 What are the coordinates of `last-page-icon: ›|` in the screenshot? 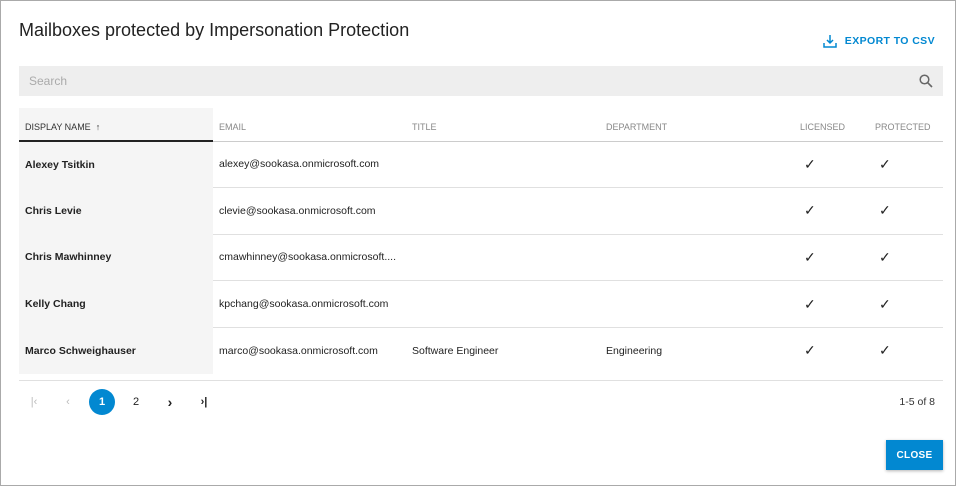 It's located at (204, 402).